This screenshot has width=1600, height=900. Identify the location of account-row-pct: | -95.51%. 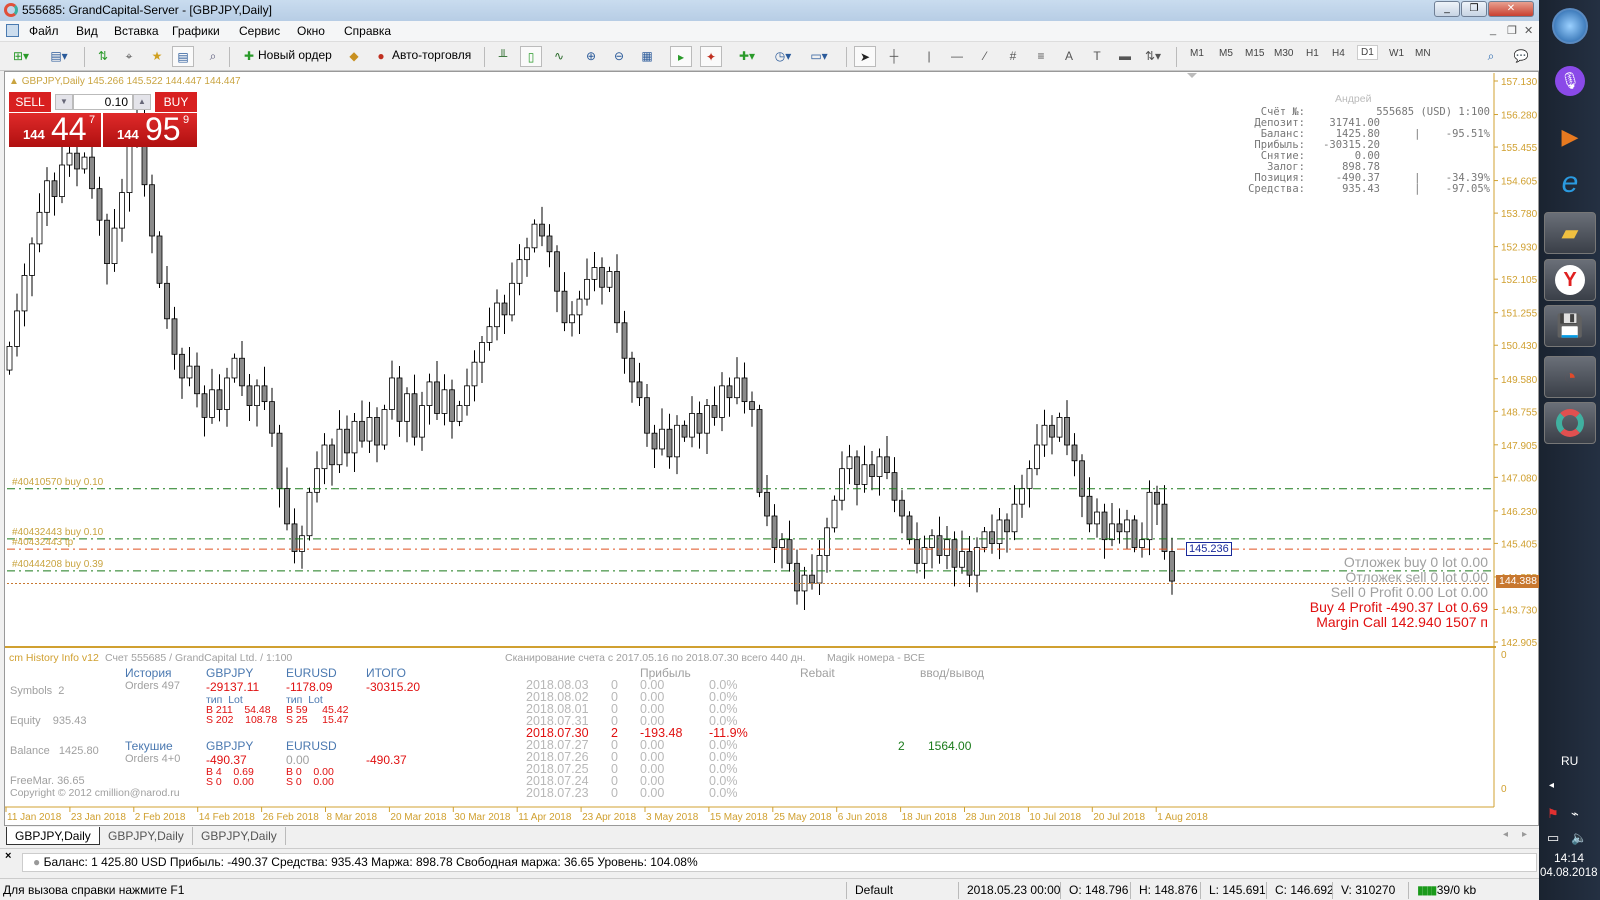
(1452, 134).